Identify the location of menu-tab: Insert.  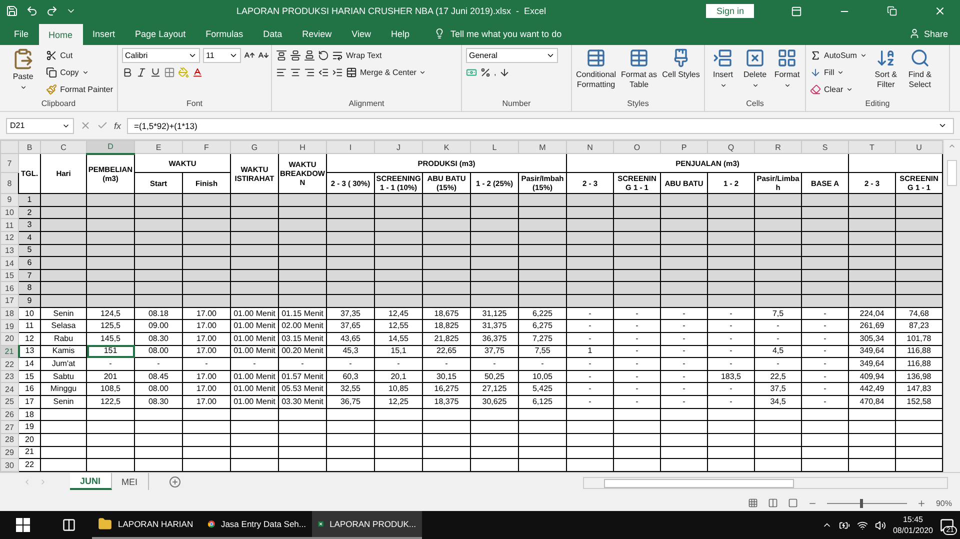
(104, 33).